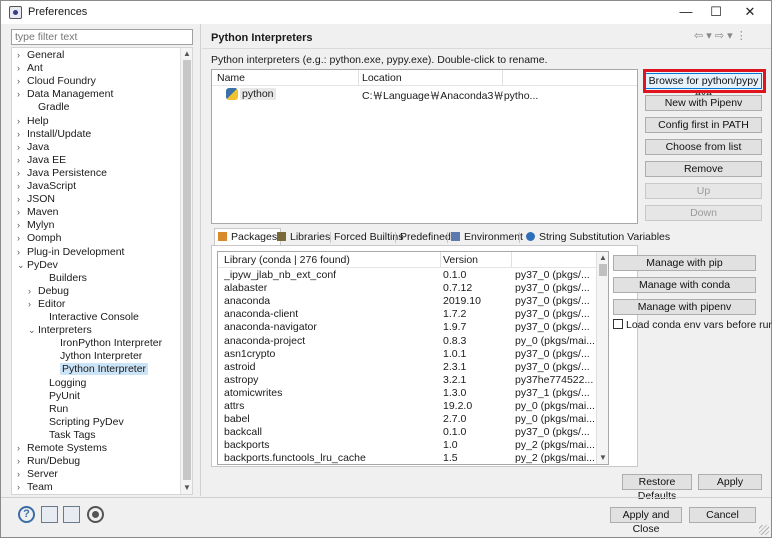  I want to click on tree-item: › Editor, so click(46, 304).